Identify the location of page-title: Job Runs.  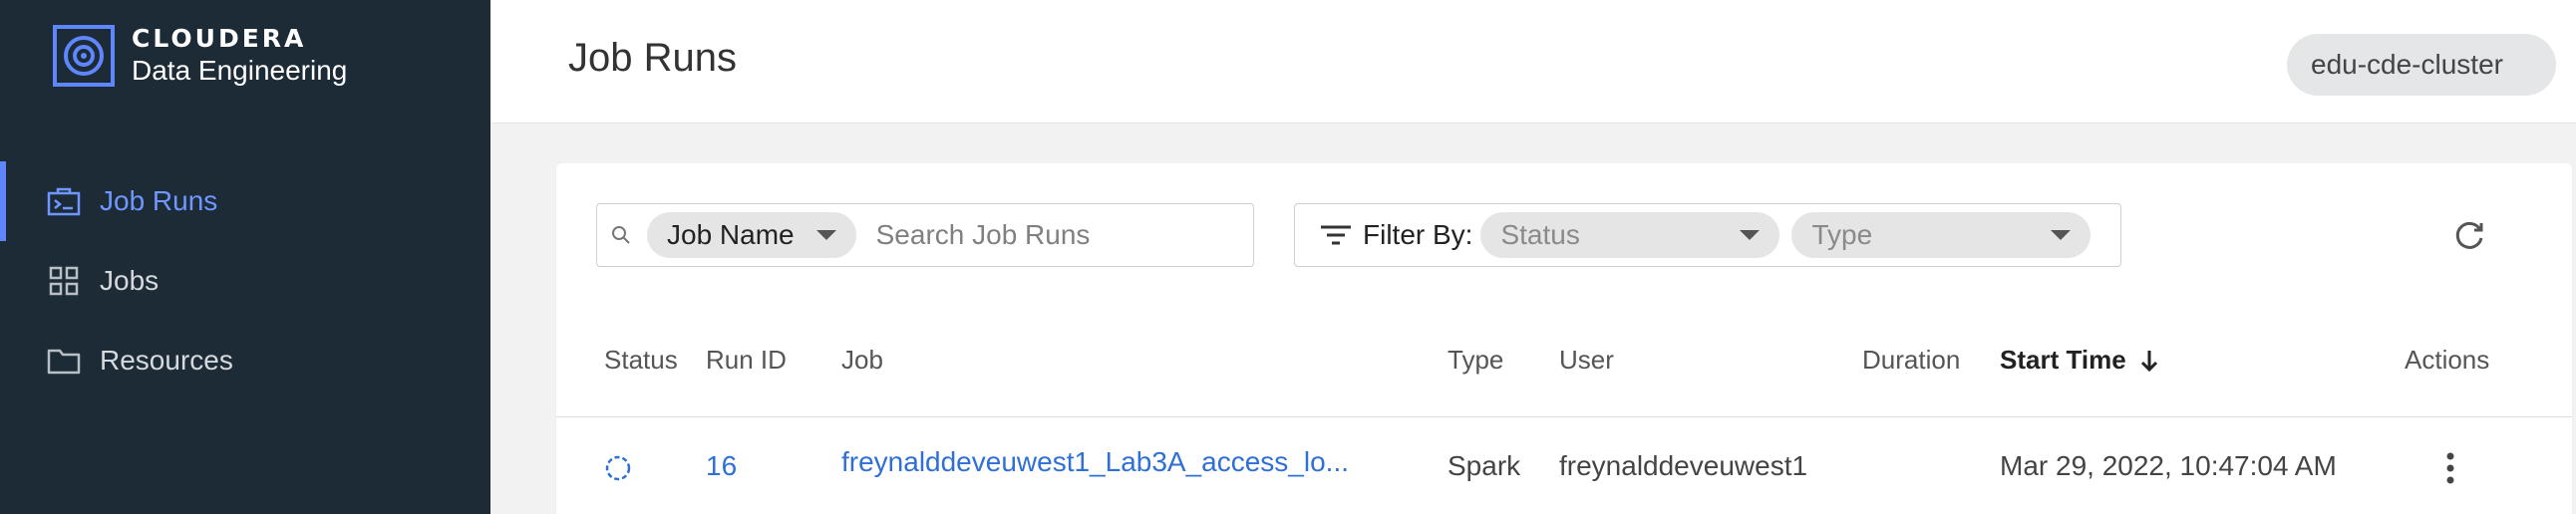
(652, 58).